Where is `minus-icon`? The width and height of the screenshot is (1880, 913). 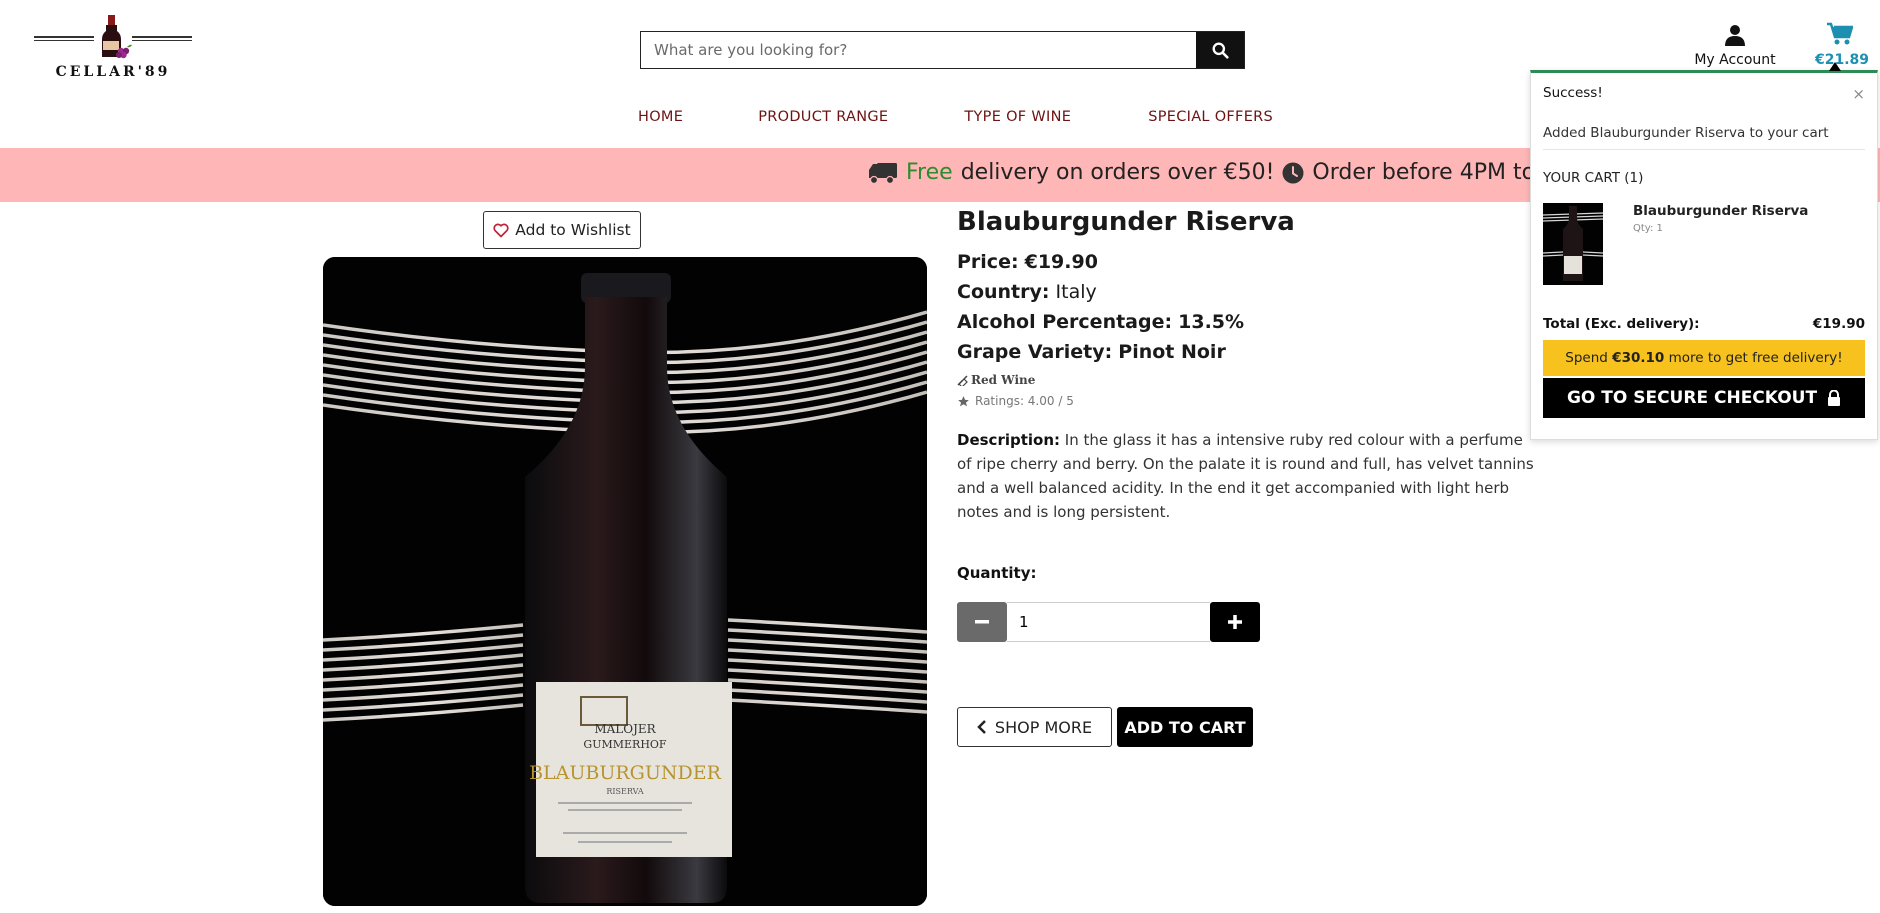 minus-icon is located at coordinates (982, 622).